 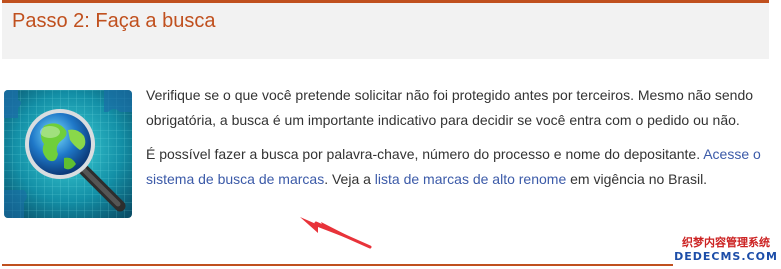 I want to click on watermark: 织梦内容管理系统 DEDECMS.COM, so click(x=726, y=251).